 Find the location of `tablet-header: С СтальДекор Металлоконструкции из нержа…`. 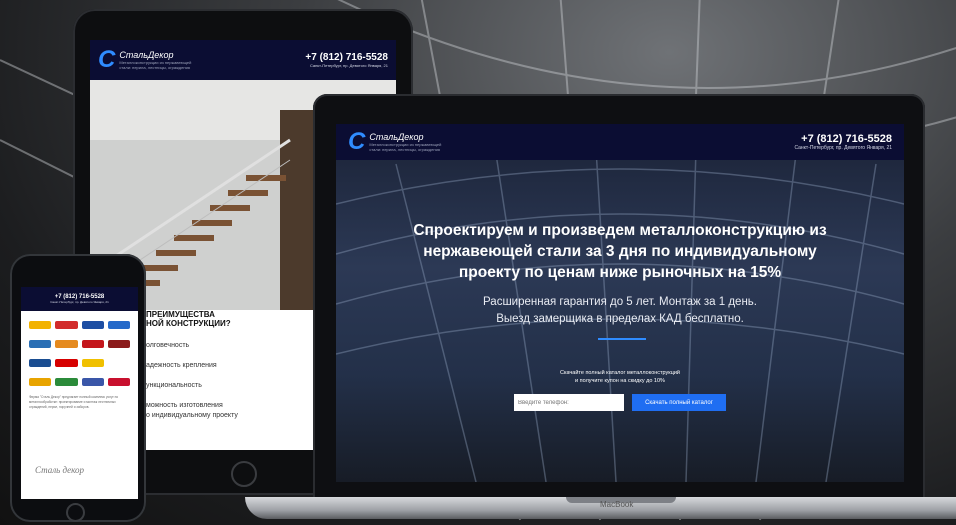

tablet-header: С СтальДекор Металлоконструкции из нержа… is located at coordinates (243, 60).